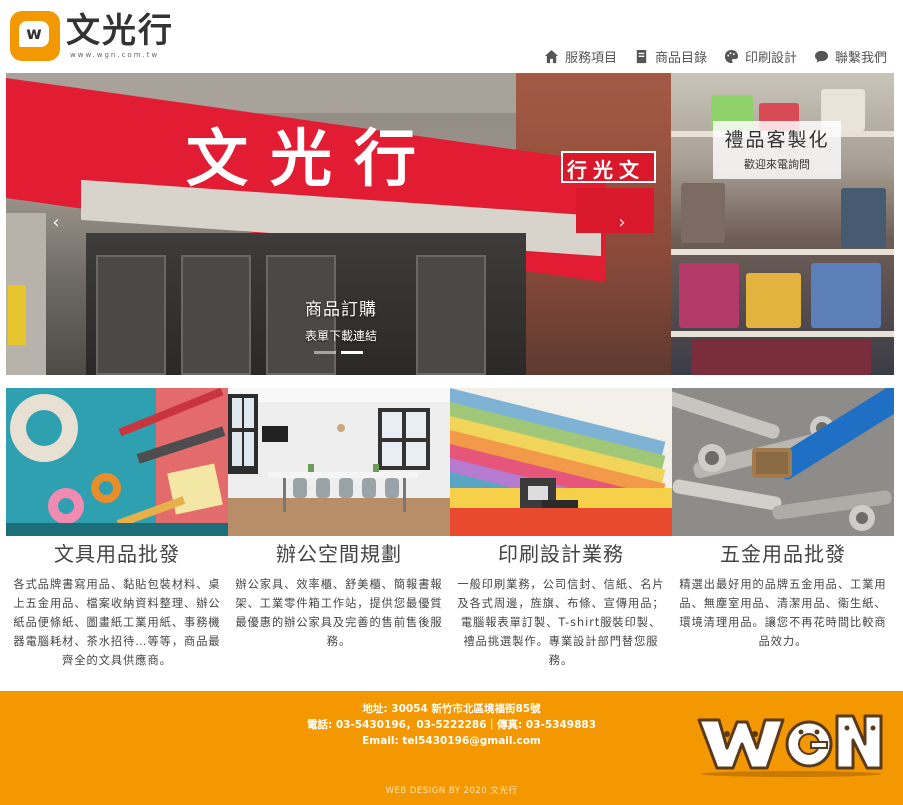  What do you see at coordinates (339, 554) in the screenshot?
I see `card-title: 辦公空間規劃` at bounding box center [339, 554].